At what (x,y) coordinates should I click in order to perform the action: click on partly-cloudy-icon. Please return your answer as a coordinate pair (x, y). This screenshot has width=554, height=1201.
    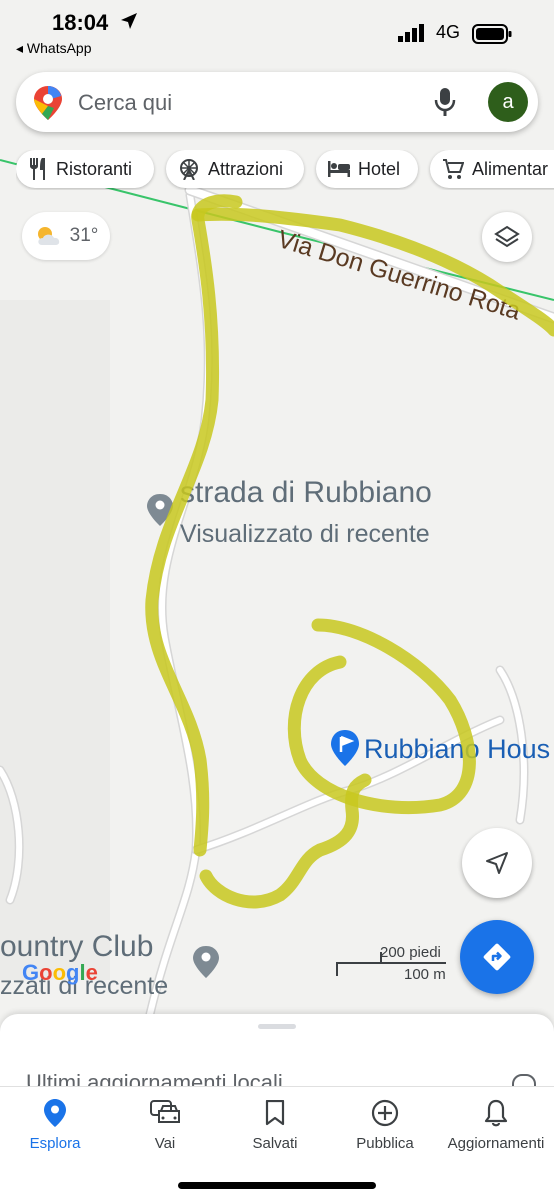
    Looking at the image, I should click on (49, 236).